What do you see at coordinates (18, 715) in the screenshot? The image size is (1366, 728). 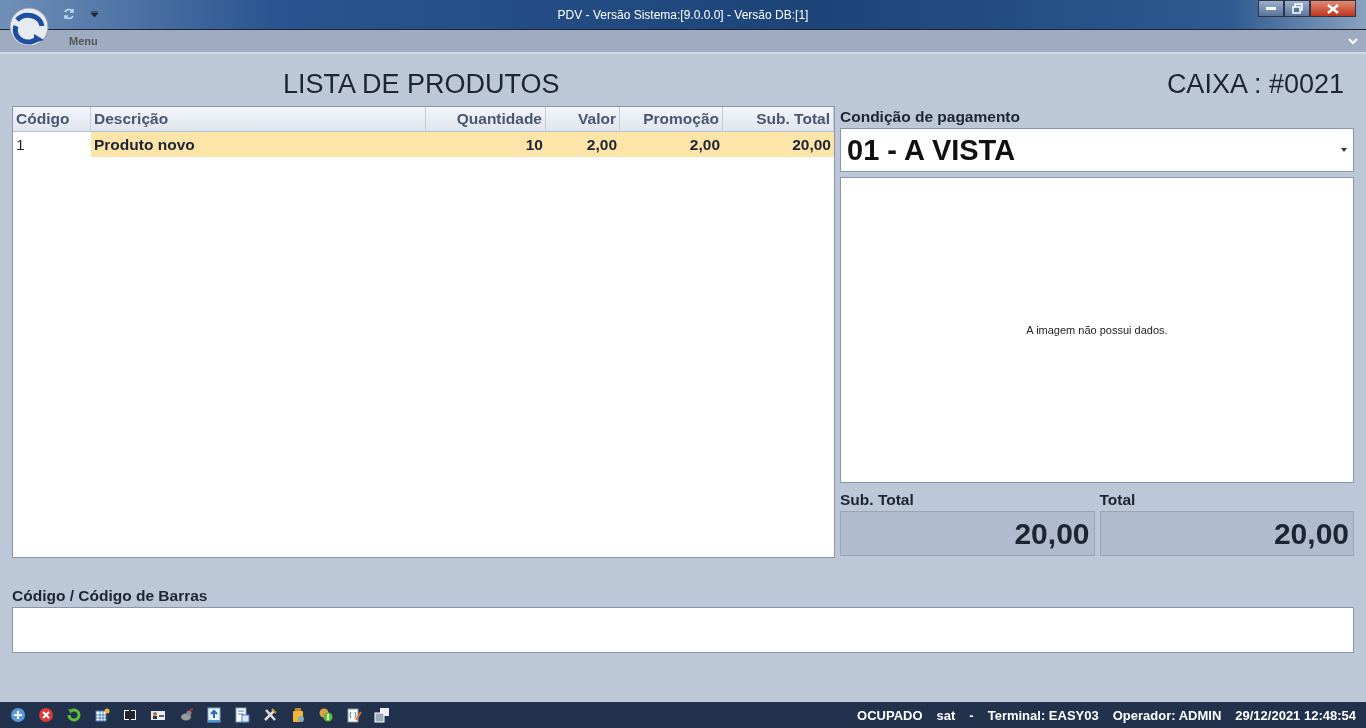 I see `plus-circle-icon` at bounding box center [18, 715].